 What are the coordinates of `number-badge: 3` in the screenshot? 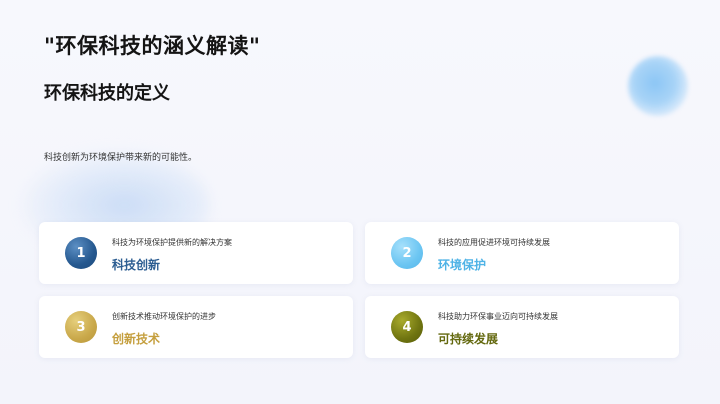 It's located at (81, 327).